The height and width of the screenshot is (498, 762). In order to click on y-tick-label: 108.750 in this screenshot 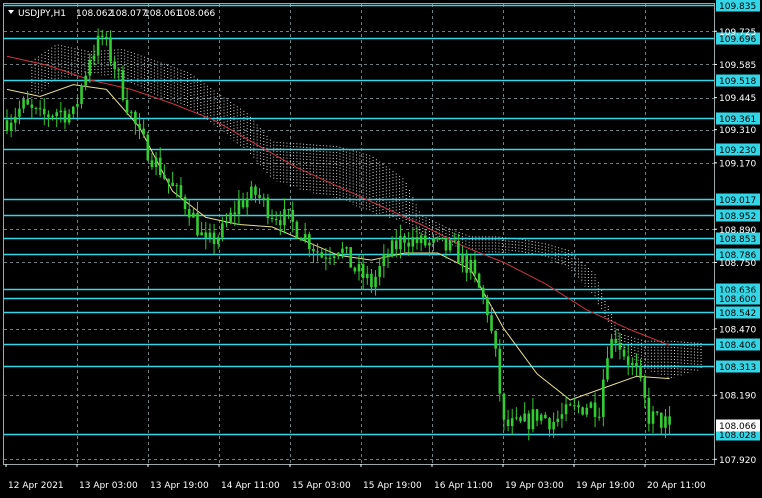, I will do `click(737, 264)`.